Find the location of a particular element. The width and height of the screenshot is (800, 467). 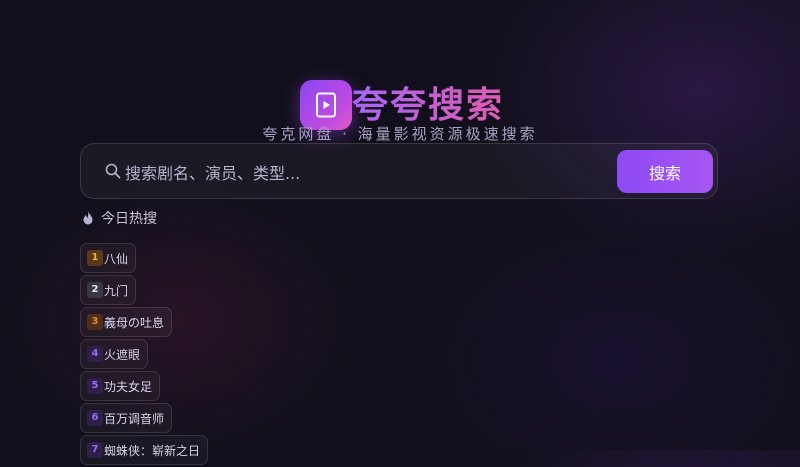

hot-search-header: 今日热搜 is located at coordinates (118, 218).